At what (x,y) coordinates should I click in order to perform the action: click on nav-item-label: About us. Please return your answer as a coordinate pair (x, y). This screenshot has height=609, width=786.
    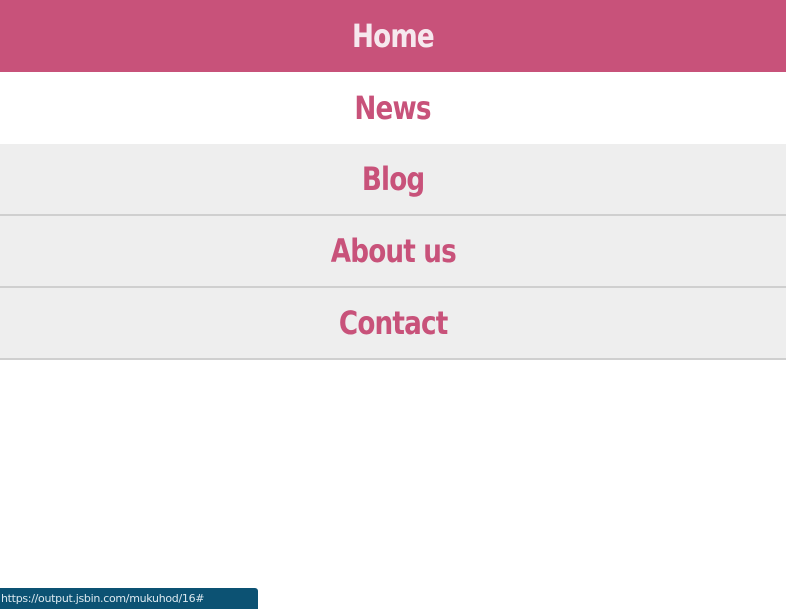
    Looking at the image, I should click on (393, 251).